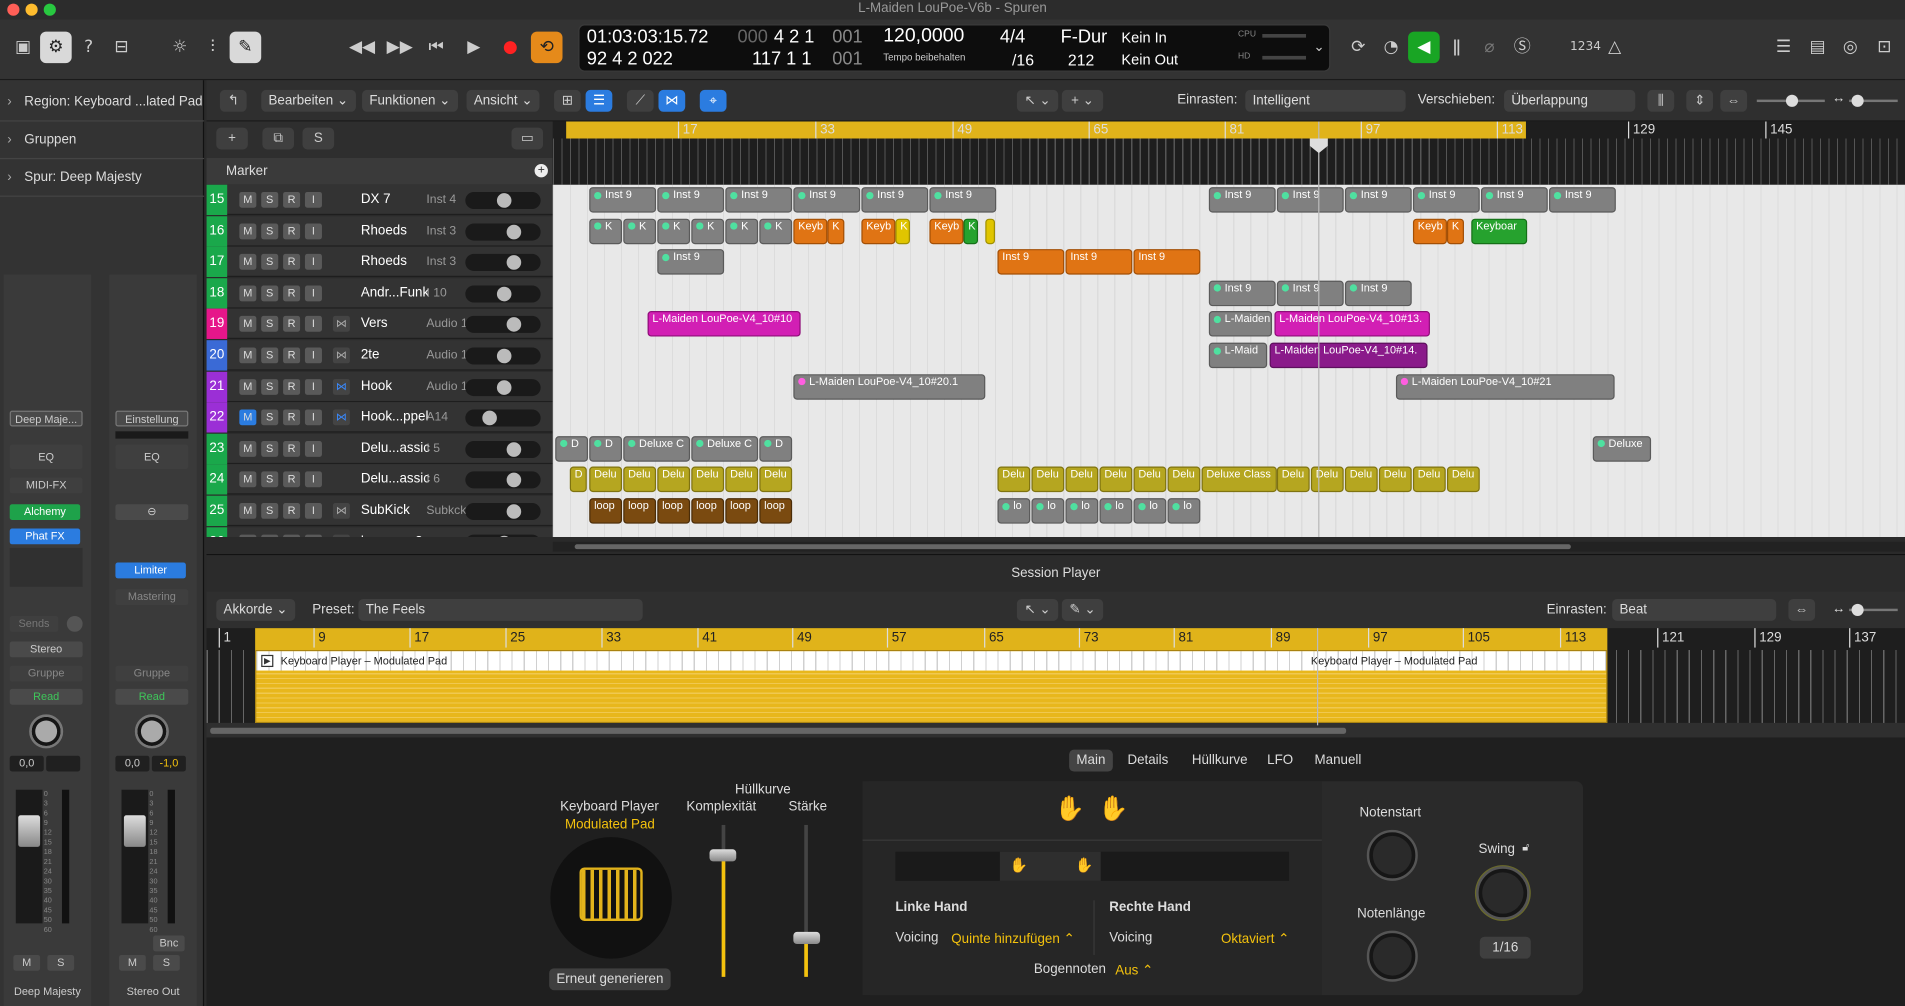  Describe the element at coordinates (1857, 609) in the screenshot. I see `sp-zoom-thumb` at that location.